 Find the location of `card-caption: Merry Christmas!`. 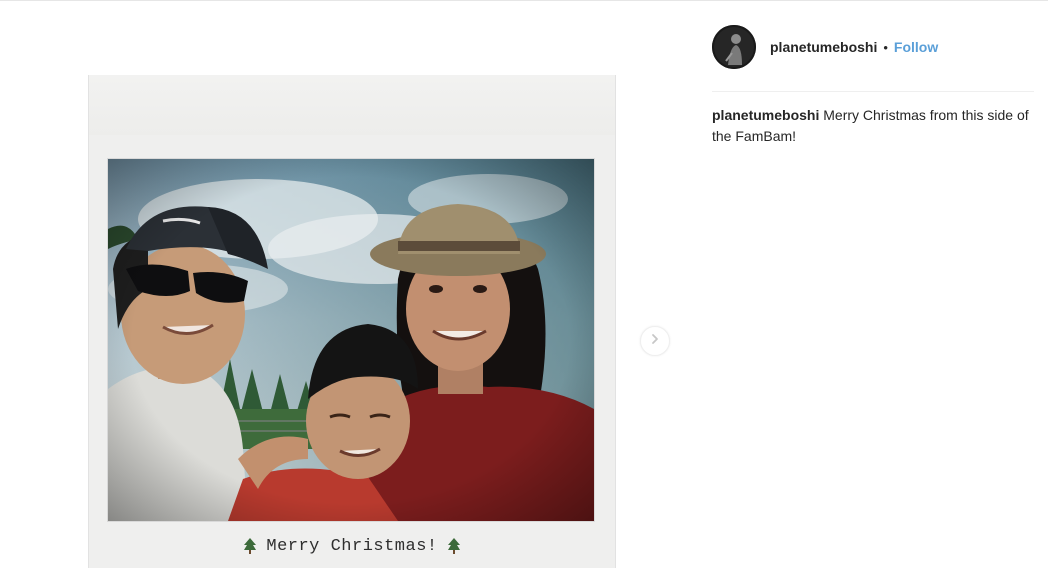

card-caption: Merry Christmas! is located at coordinates (352, 546).